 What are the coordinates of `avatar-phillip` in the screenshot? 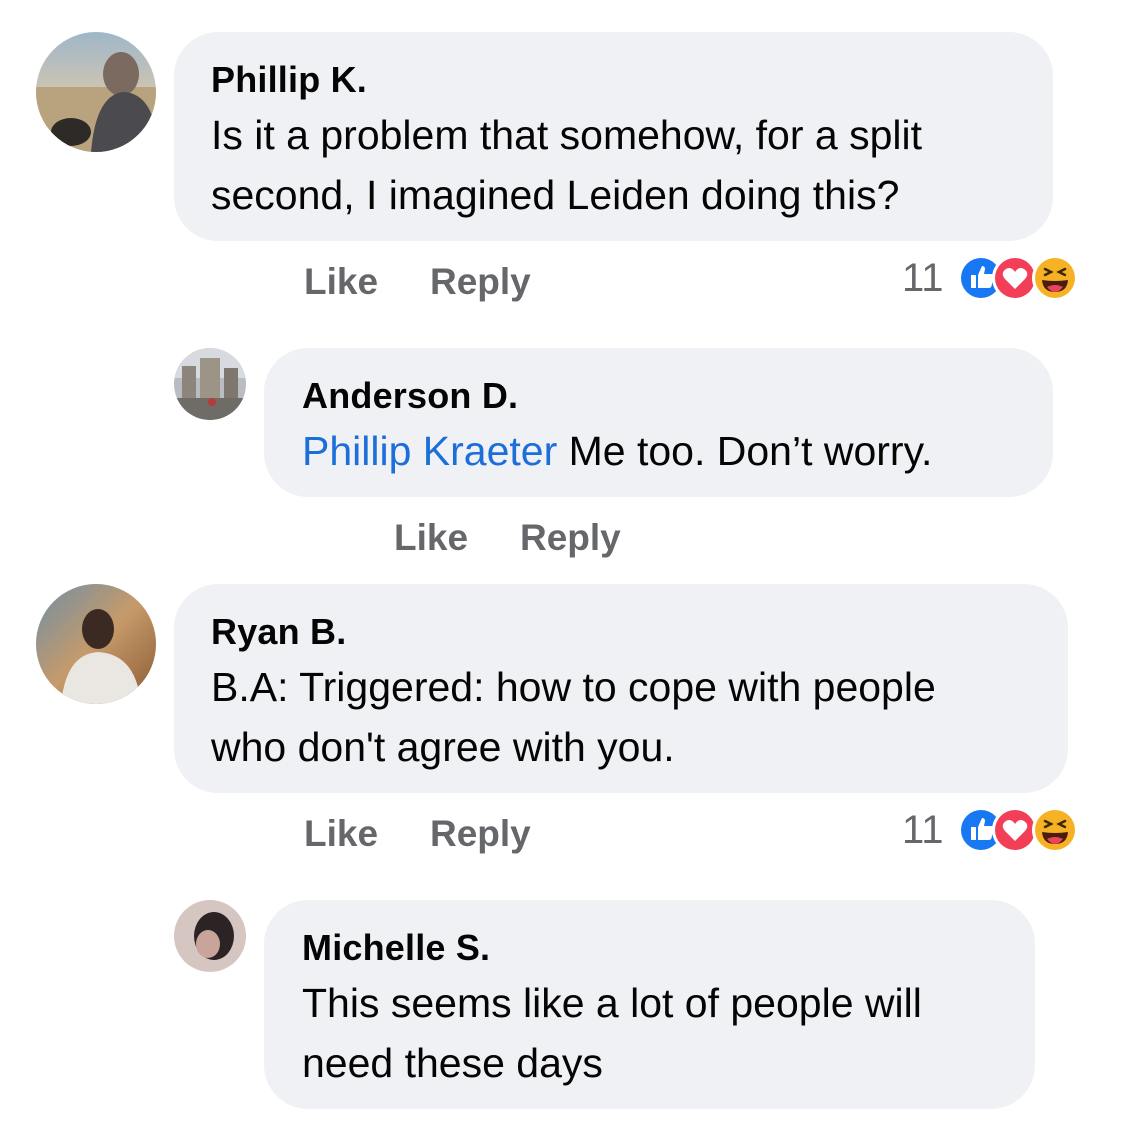 It's located at (96, 92).